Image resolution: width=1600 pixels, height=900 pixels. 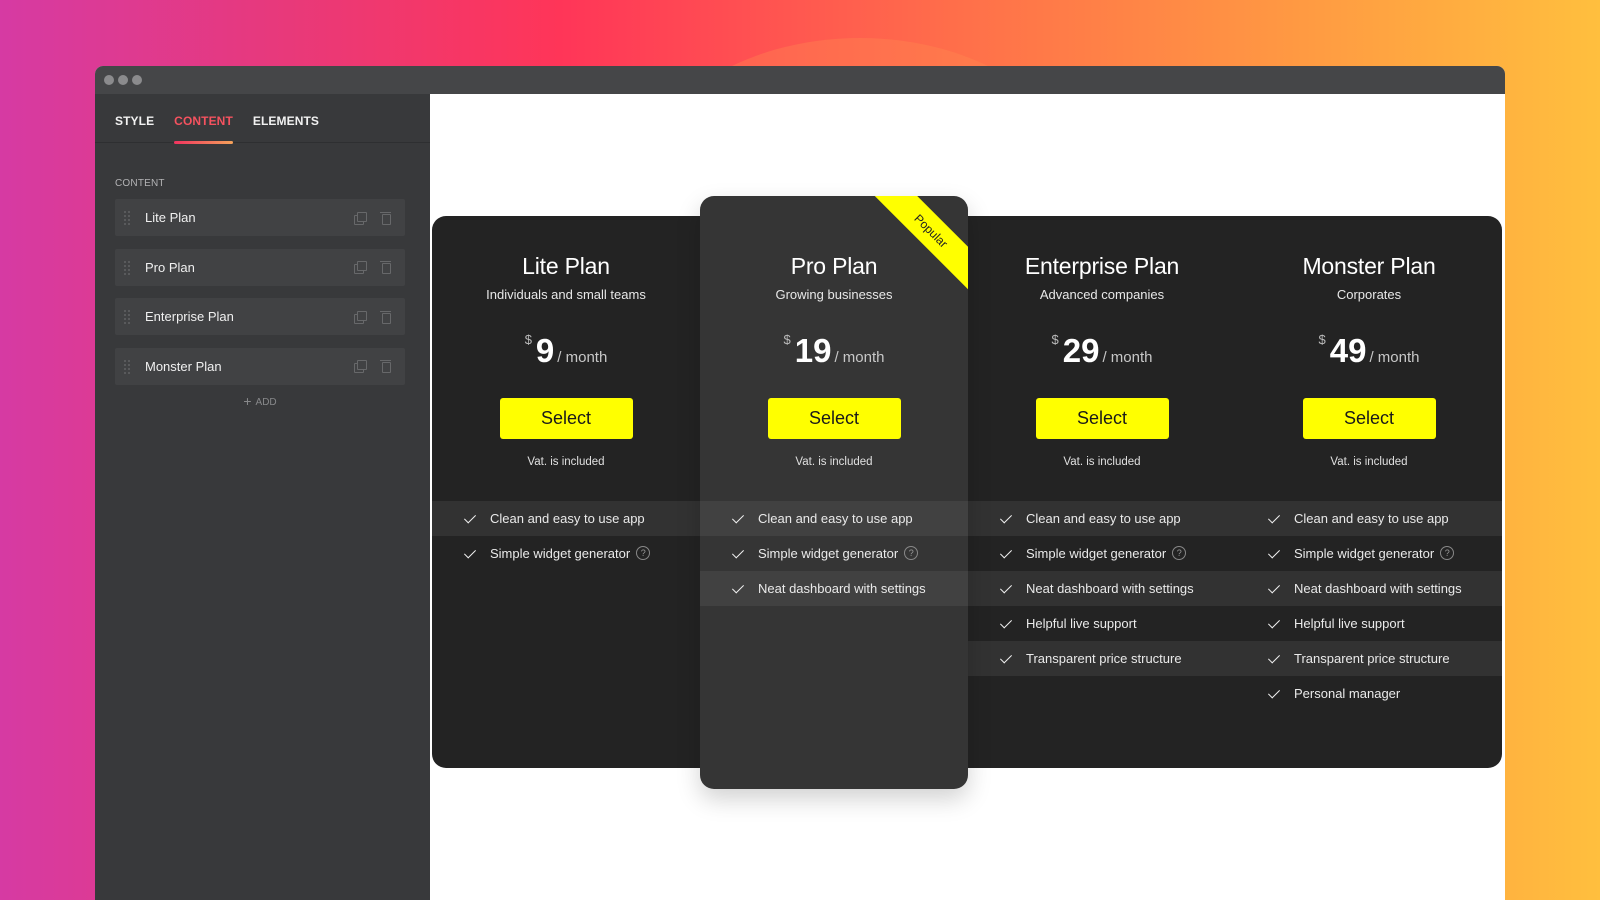 I want to click on window-close-dot, so click(x=109, y=80).